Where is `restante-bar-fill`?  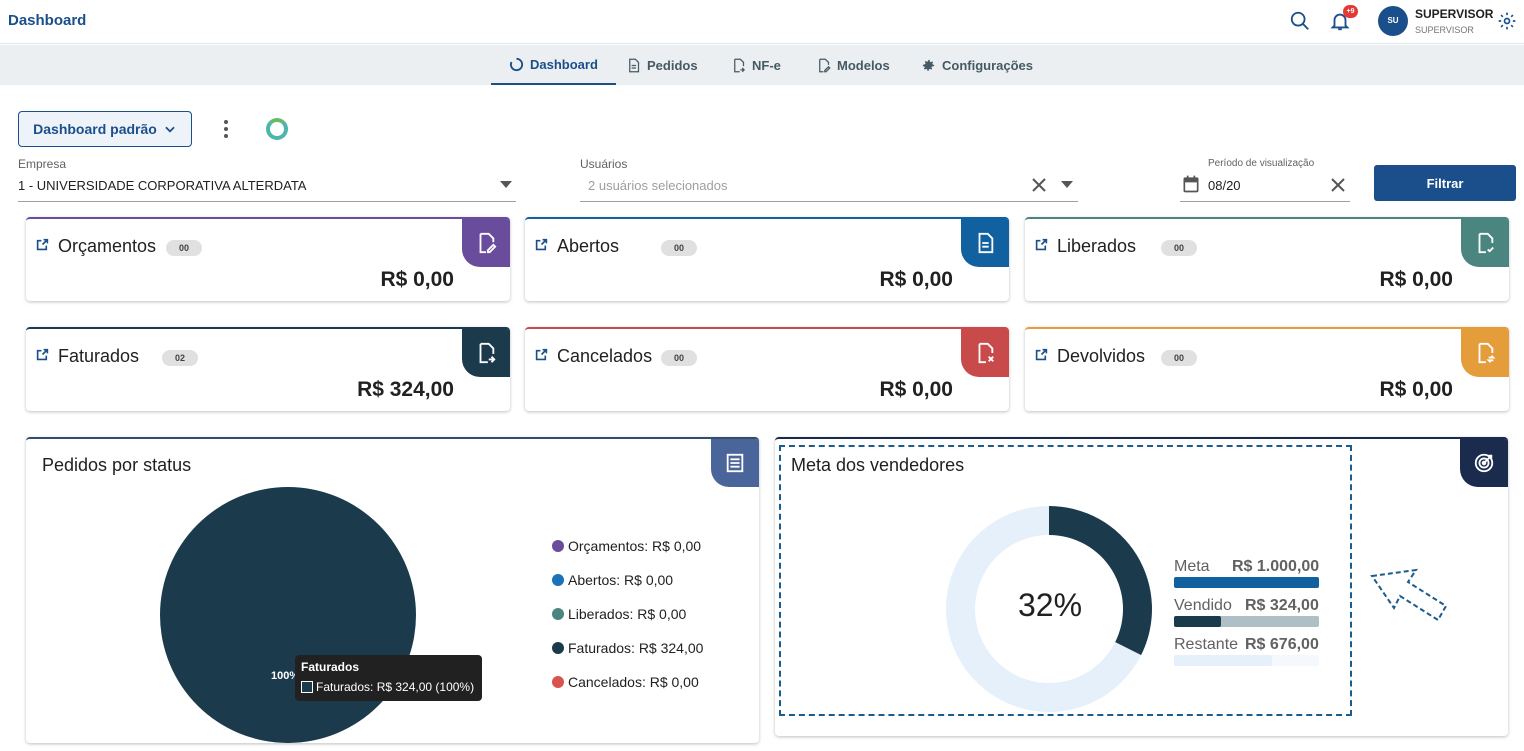 restante-bar-fill is located at coordinates (1223, 660).